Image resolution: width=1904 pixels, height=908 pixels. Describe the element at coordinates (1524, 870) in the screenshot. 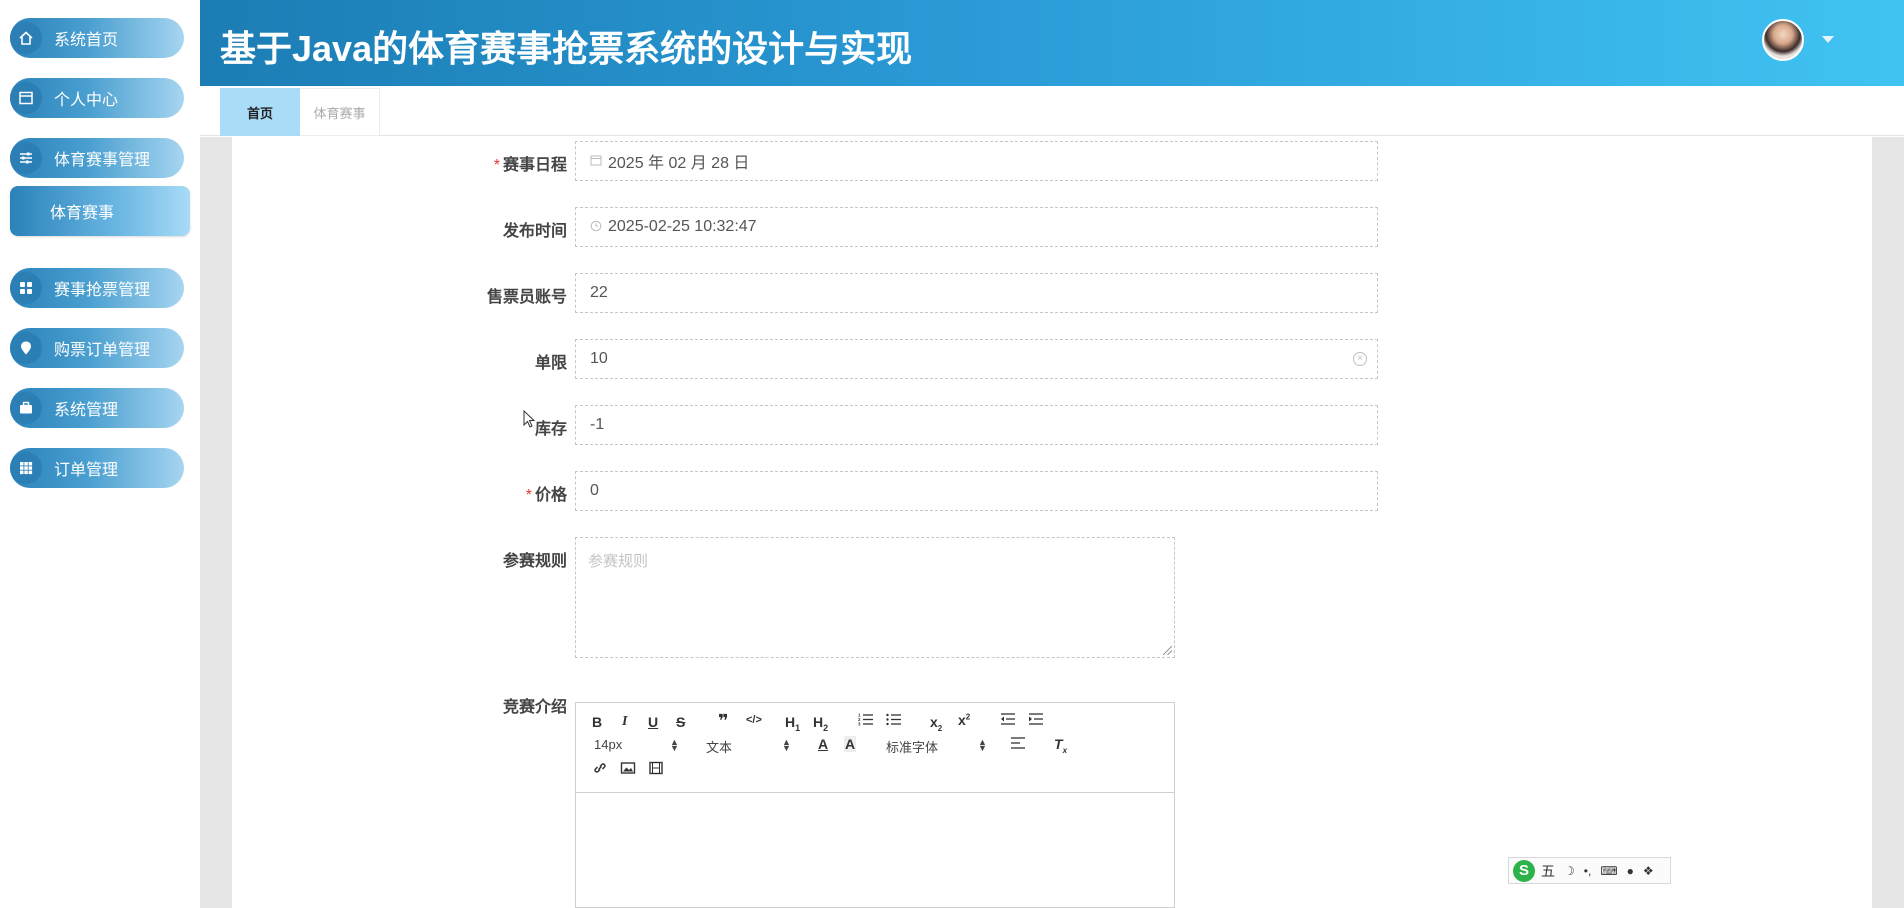

I see `sogou-logo-icon: S` at that location.